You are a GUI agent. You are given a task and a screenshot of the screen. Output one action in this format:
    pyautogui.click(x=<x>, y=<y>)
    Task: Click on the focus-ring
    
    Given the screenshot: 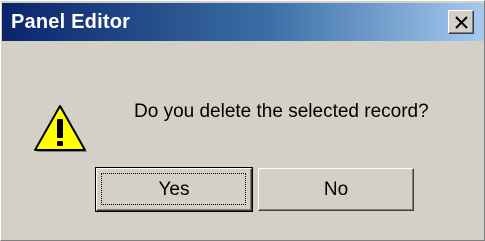 What is the action you would take?
    pyautogui.click(x=173, y=189)
    